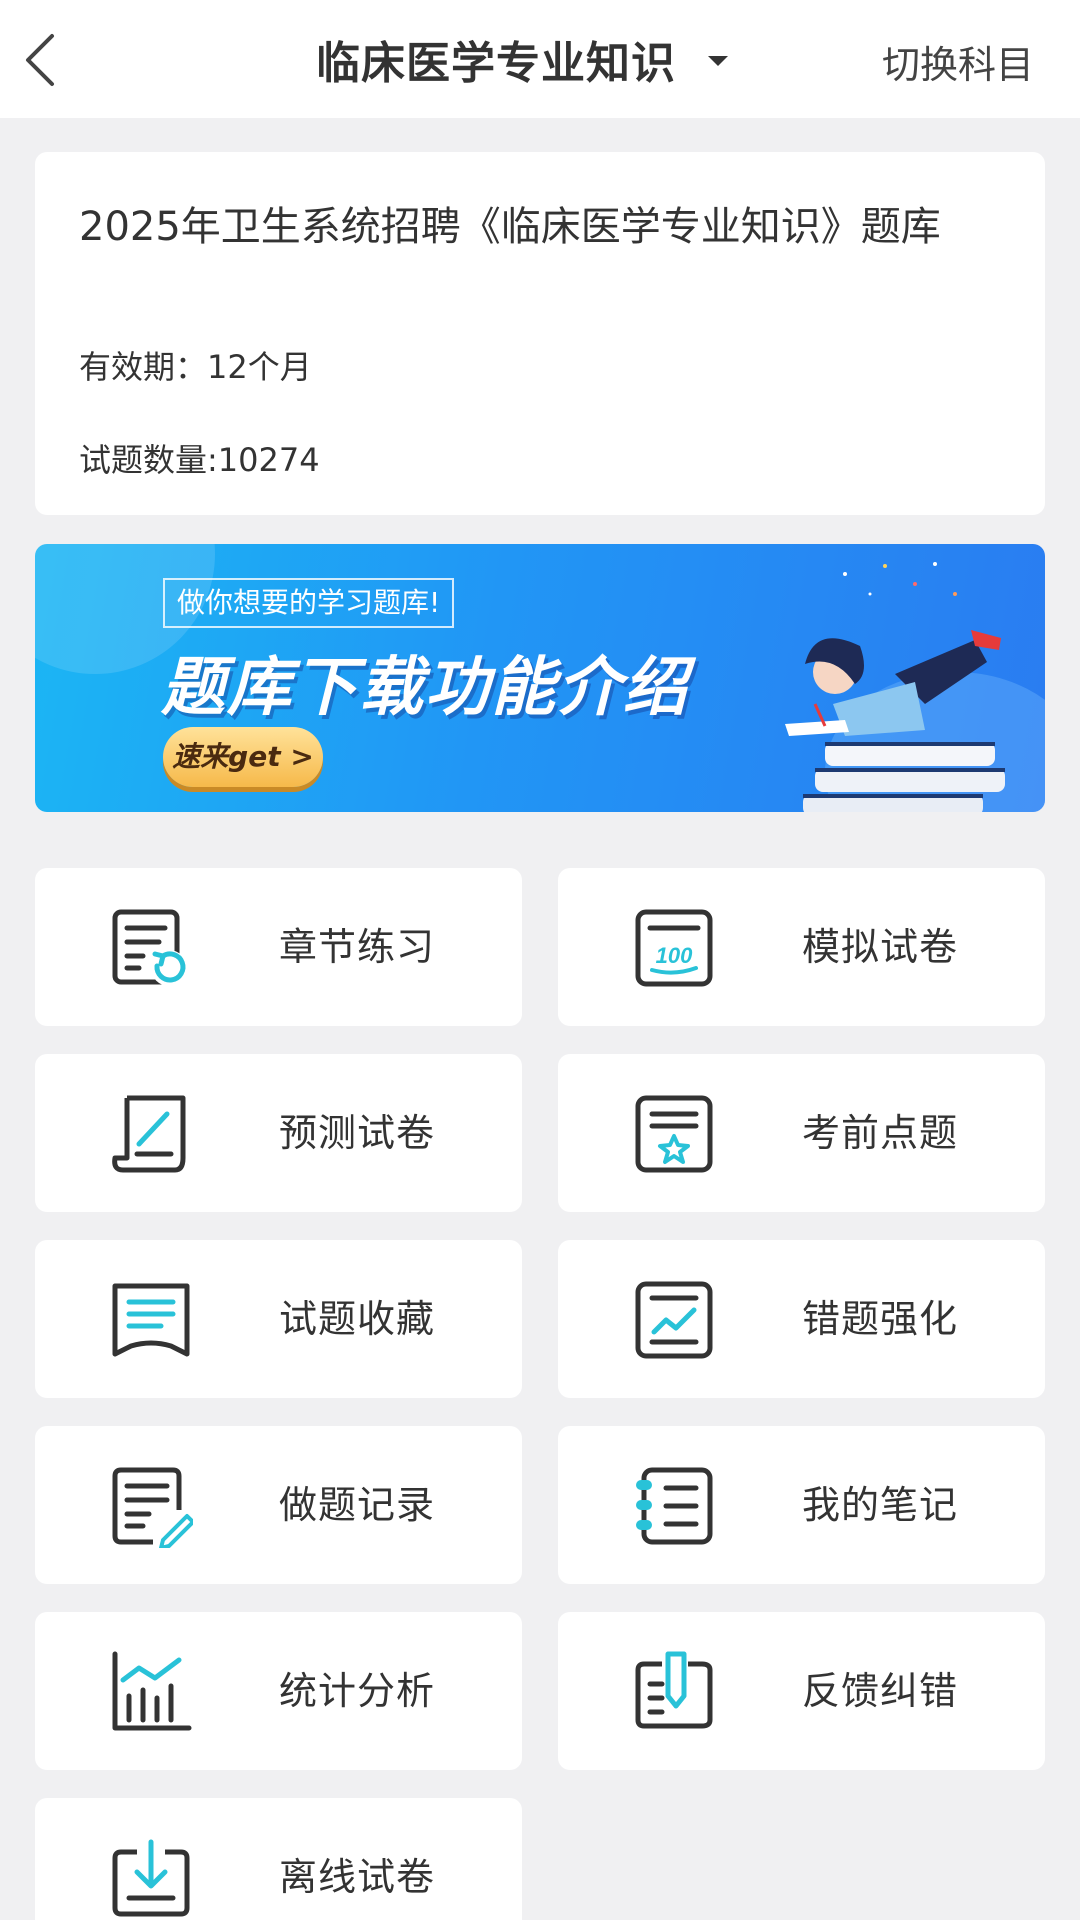 The width and height of the screenshot is (1080, 1920). Describe the element at coordinates (149, 1134) in the screenshot. I see `prediction-exam-icon` at that location.